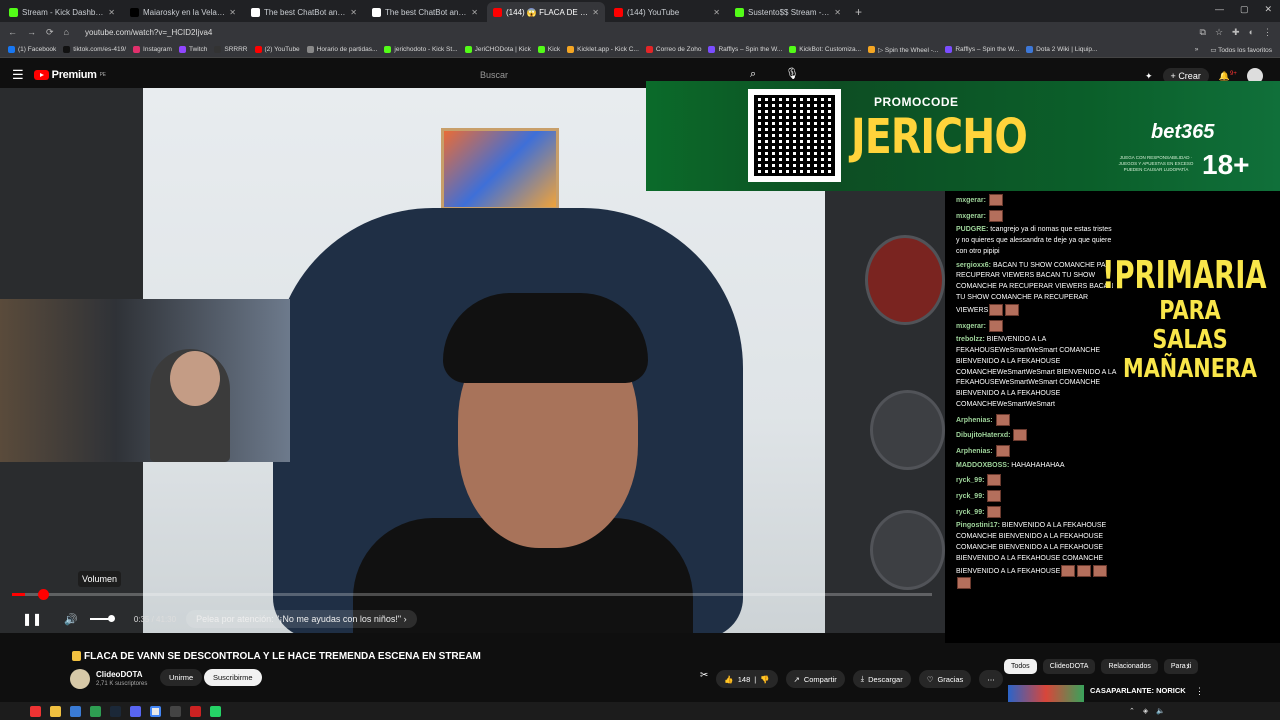 The image size is (1280, 720). What do you see at coordinates (1268, 9) in the screenshot?
I see `close-window-icon: ✕` at bounding box center [1268, 9].